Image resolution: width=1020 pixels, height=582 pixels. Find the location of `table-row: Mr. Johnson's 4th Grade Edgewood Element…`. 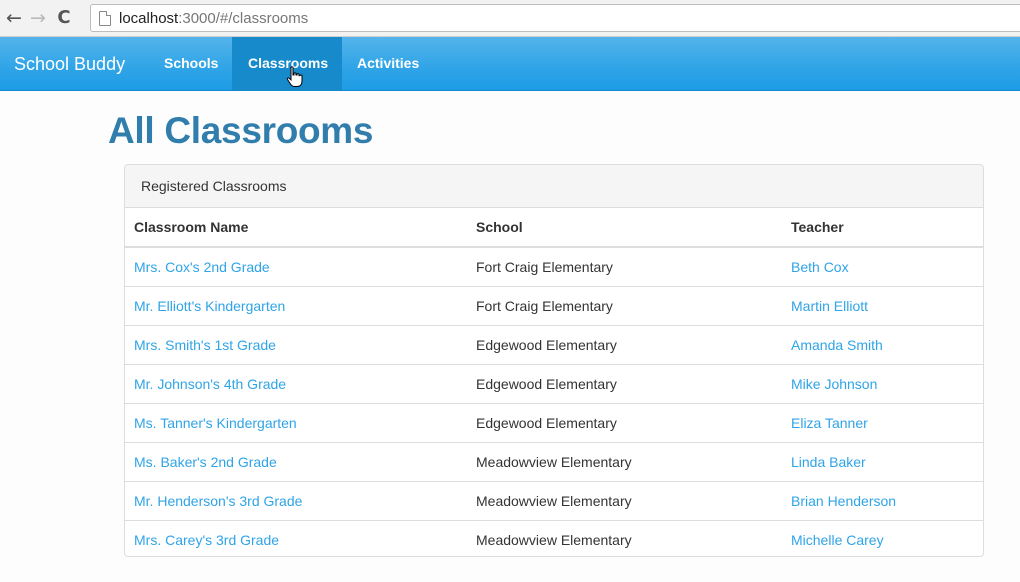

table-row: Mr. Johnson's 4th Grade Edgewood Element… is located at coordinates (554, 384).